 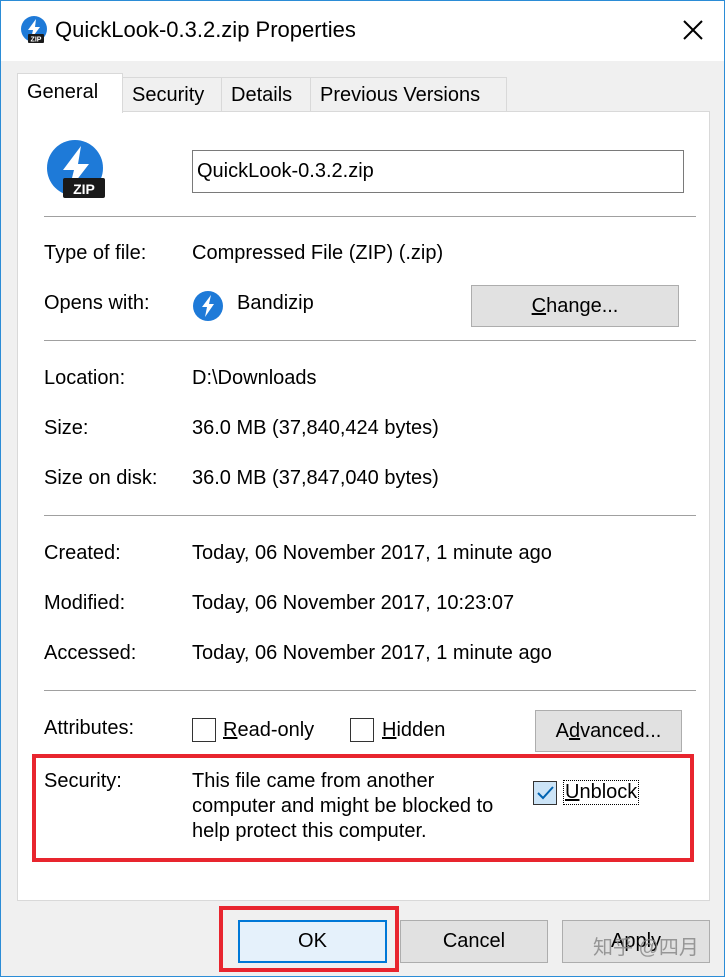 What do you see at coordinates (408, 94) in the screenshot?
I see `tab-previous-versions: Previous Versions` at bounding box center [408, 94].